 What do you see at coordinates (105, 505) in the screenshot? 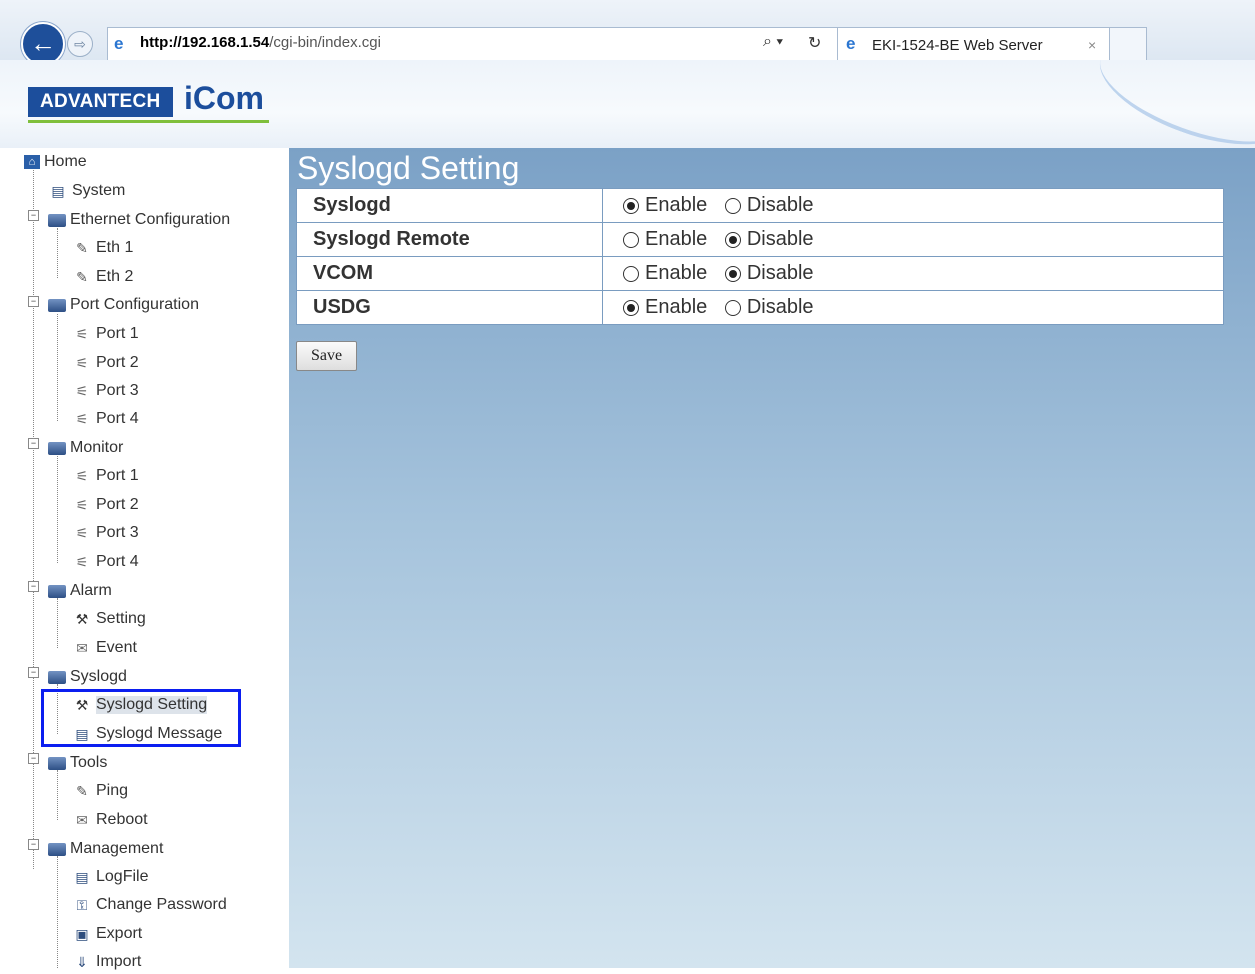
I see `sidebar-item-monitor-port2: ⚟ Port 2` at bounding box center [105, 505].